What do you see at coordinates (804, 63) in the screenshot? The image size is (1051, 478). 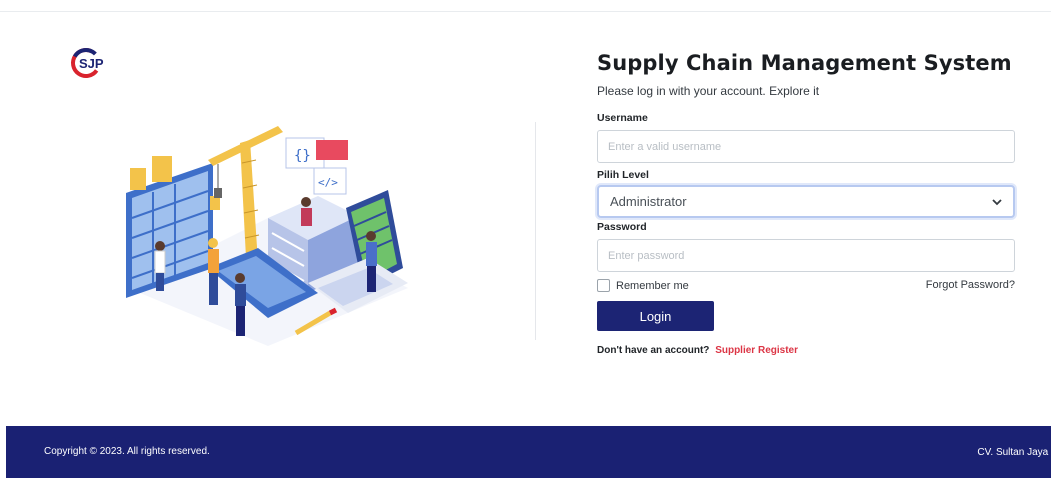 I see `page-title: Supply Chain Management System` at bounding box center [804, 63].